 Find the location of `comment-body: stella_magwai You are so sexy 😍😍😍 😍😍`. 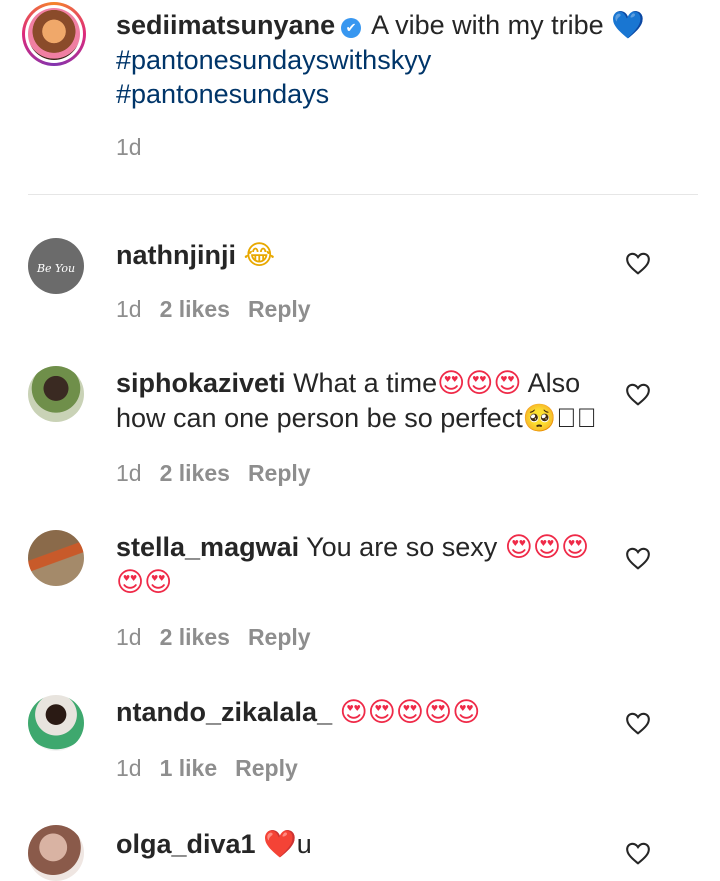

comment-body: stella_magwai You are so sexy 😍😍😍 😍😍 is located at coordinates (361, 565).